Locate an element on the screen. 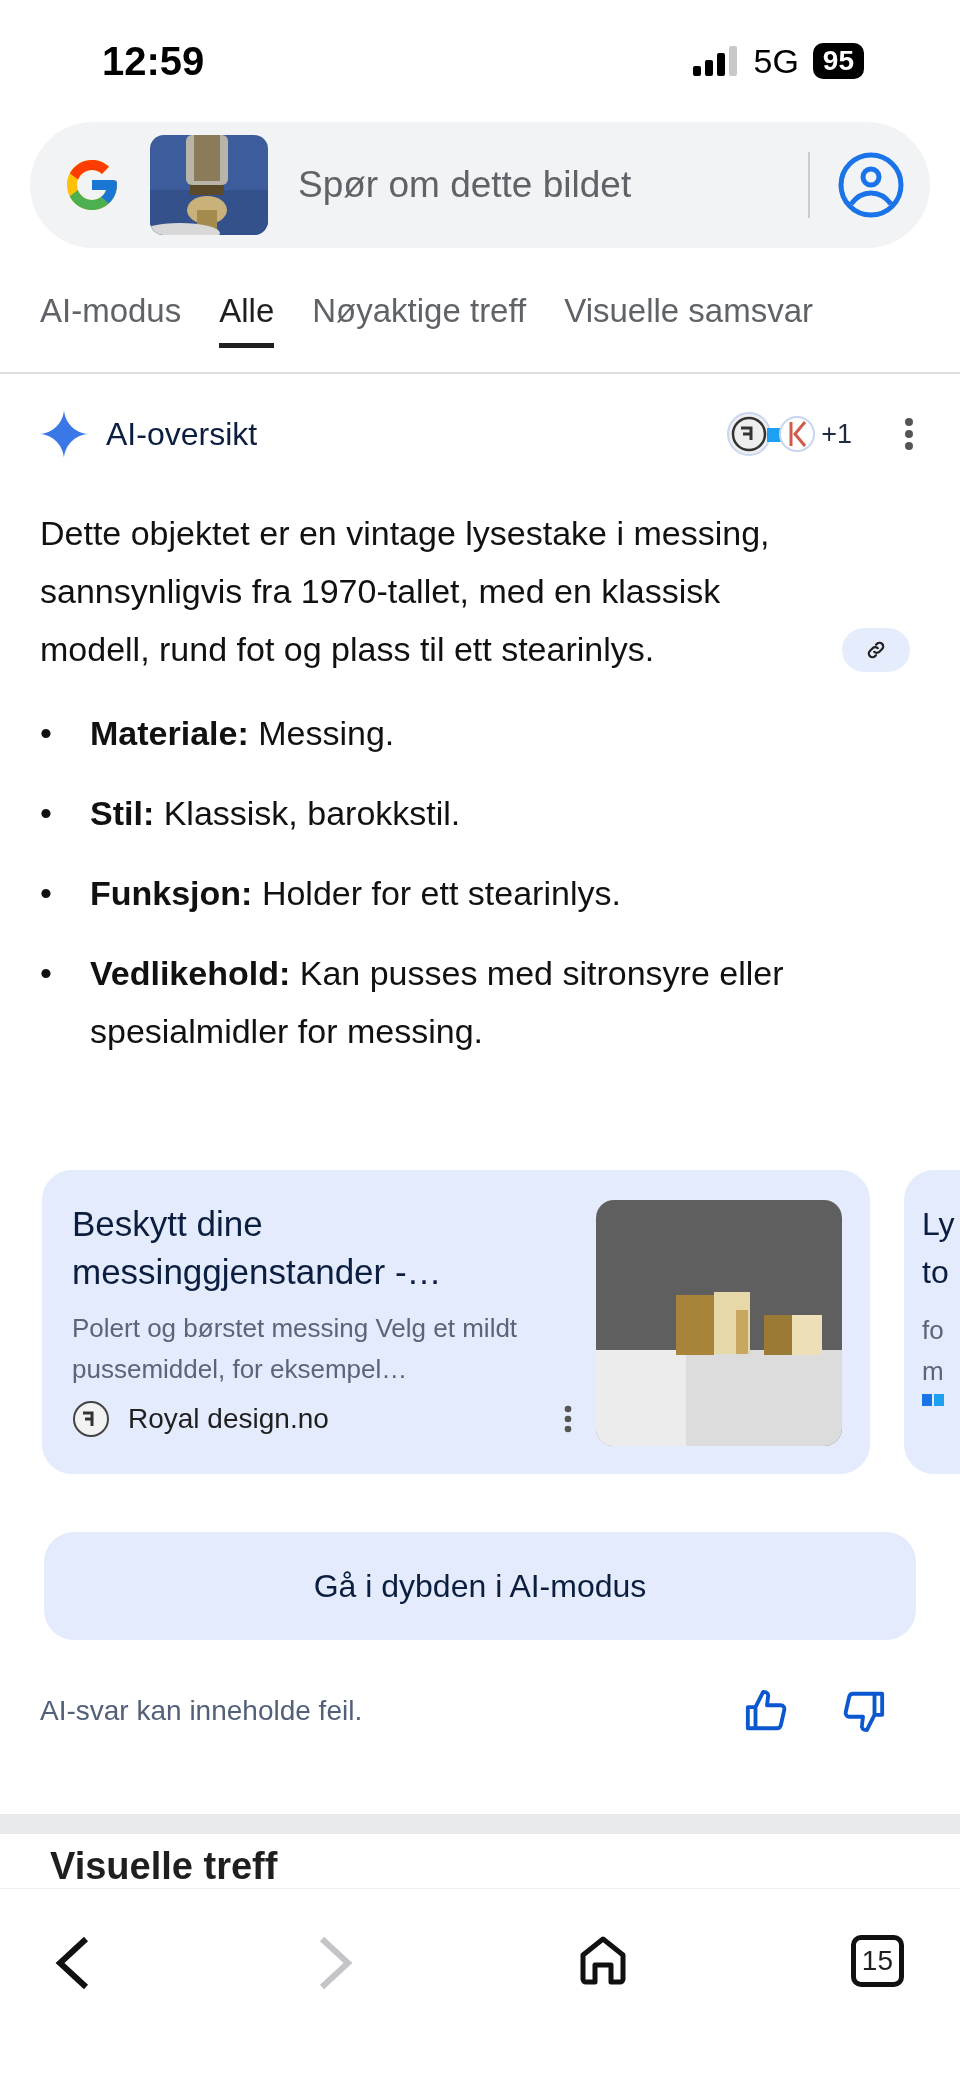  disclaimer-text: AI-svar kan inneholde feil. is located at coordinates (201, 1711).